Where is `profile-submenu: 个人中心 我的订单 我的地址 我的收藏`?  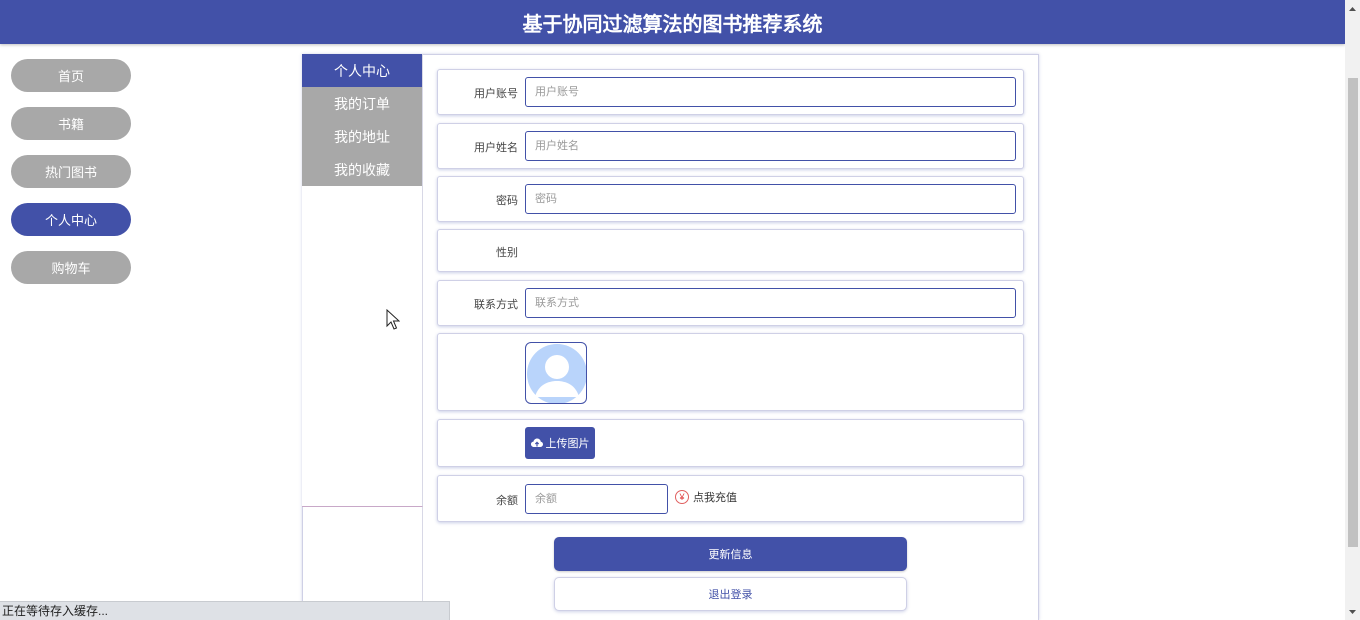
profile-submenu: 个人中心 我的订单 我的地址 我的收藏 is located at coordinates (362, 280).